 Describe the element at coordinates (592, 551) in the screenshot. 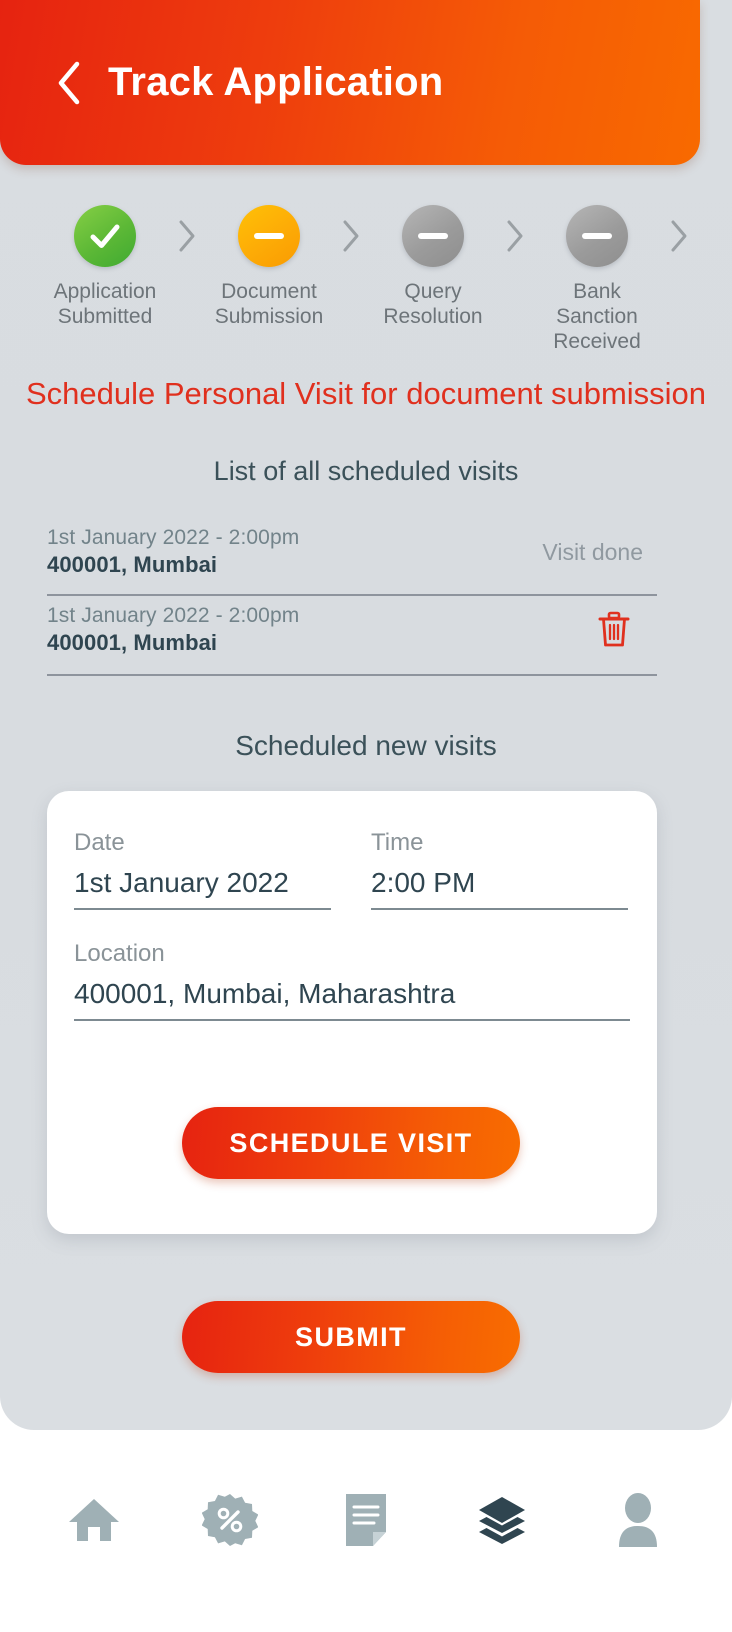

I see `status-badge: Visit done` at that location.